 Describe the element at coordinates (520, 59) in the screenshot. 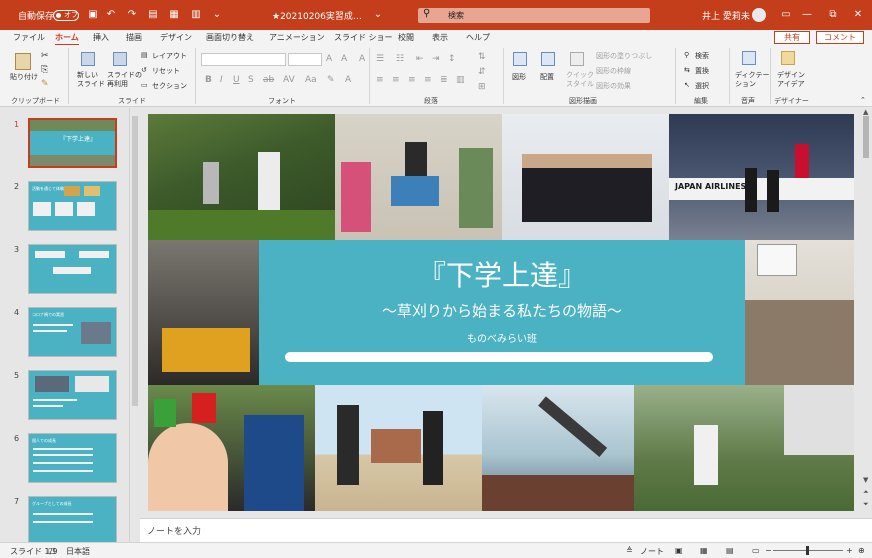

I see `shapes-icon` at that location.